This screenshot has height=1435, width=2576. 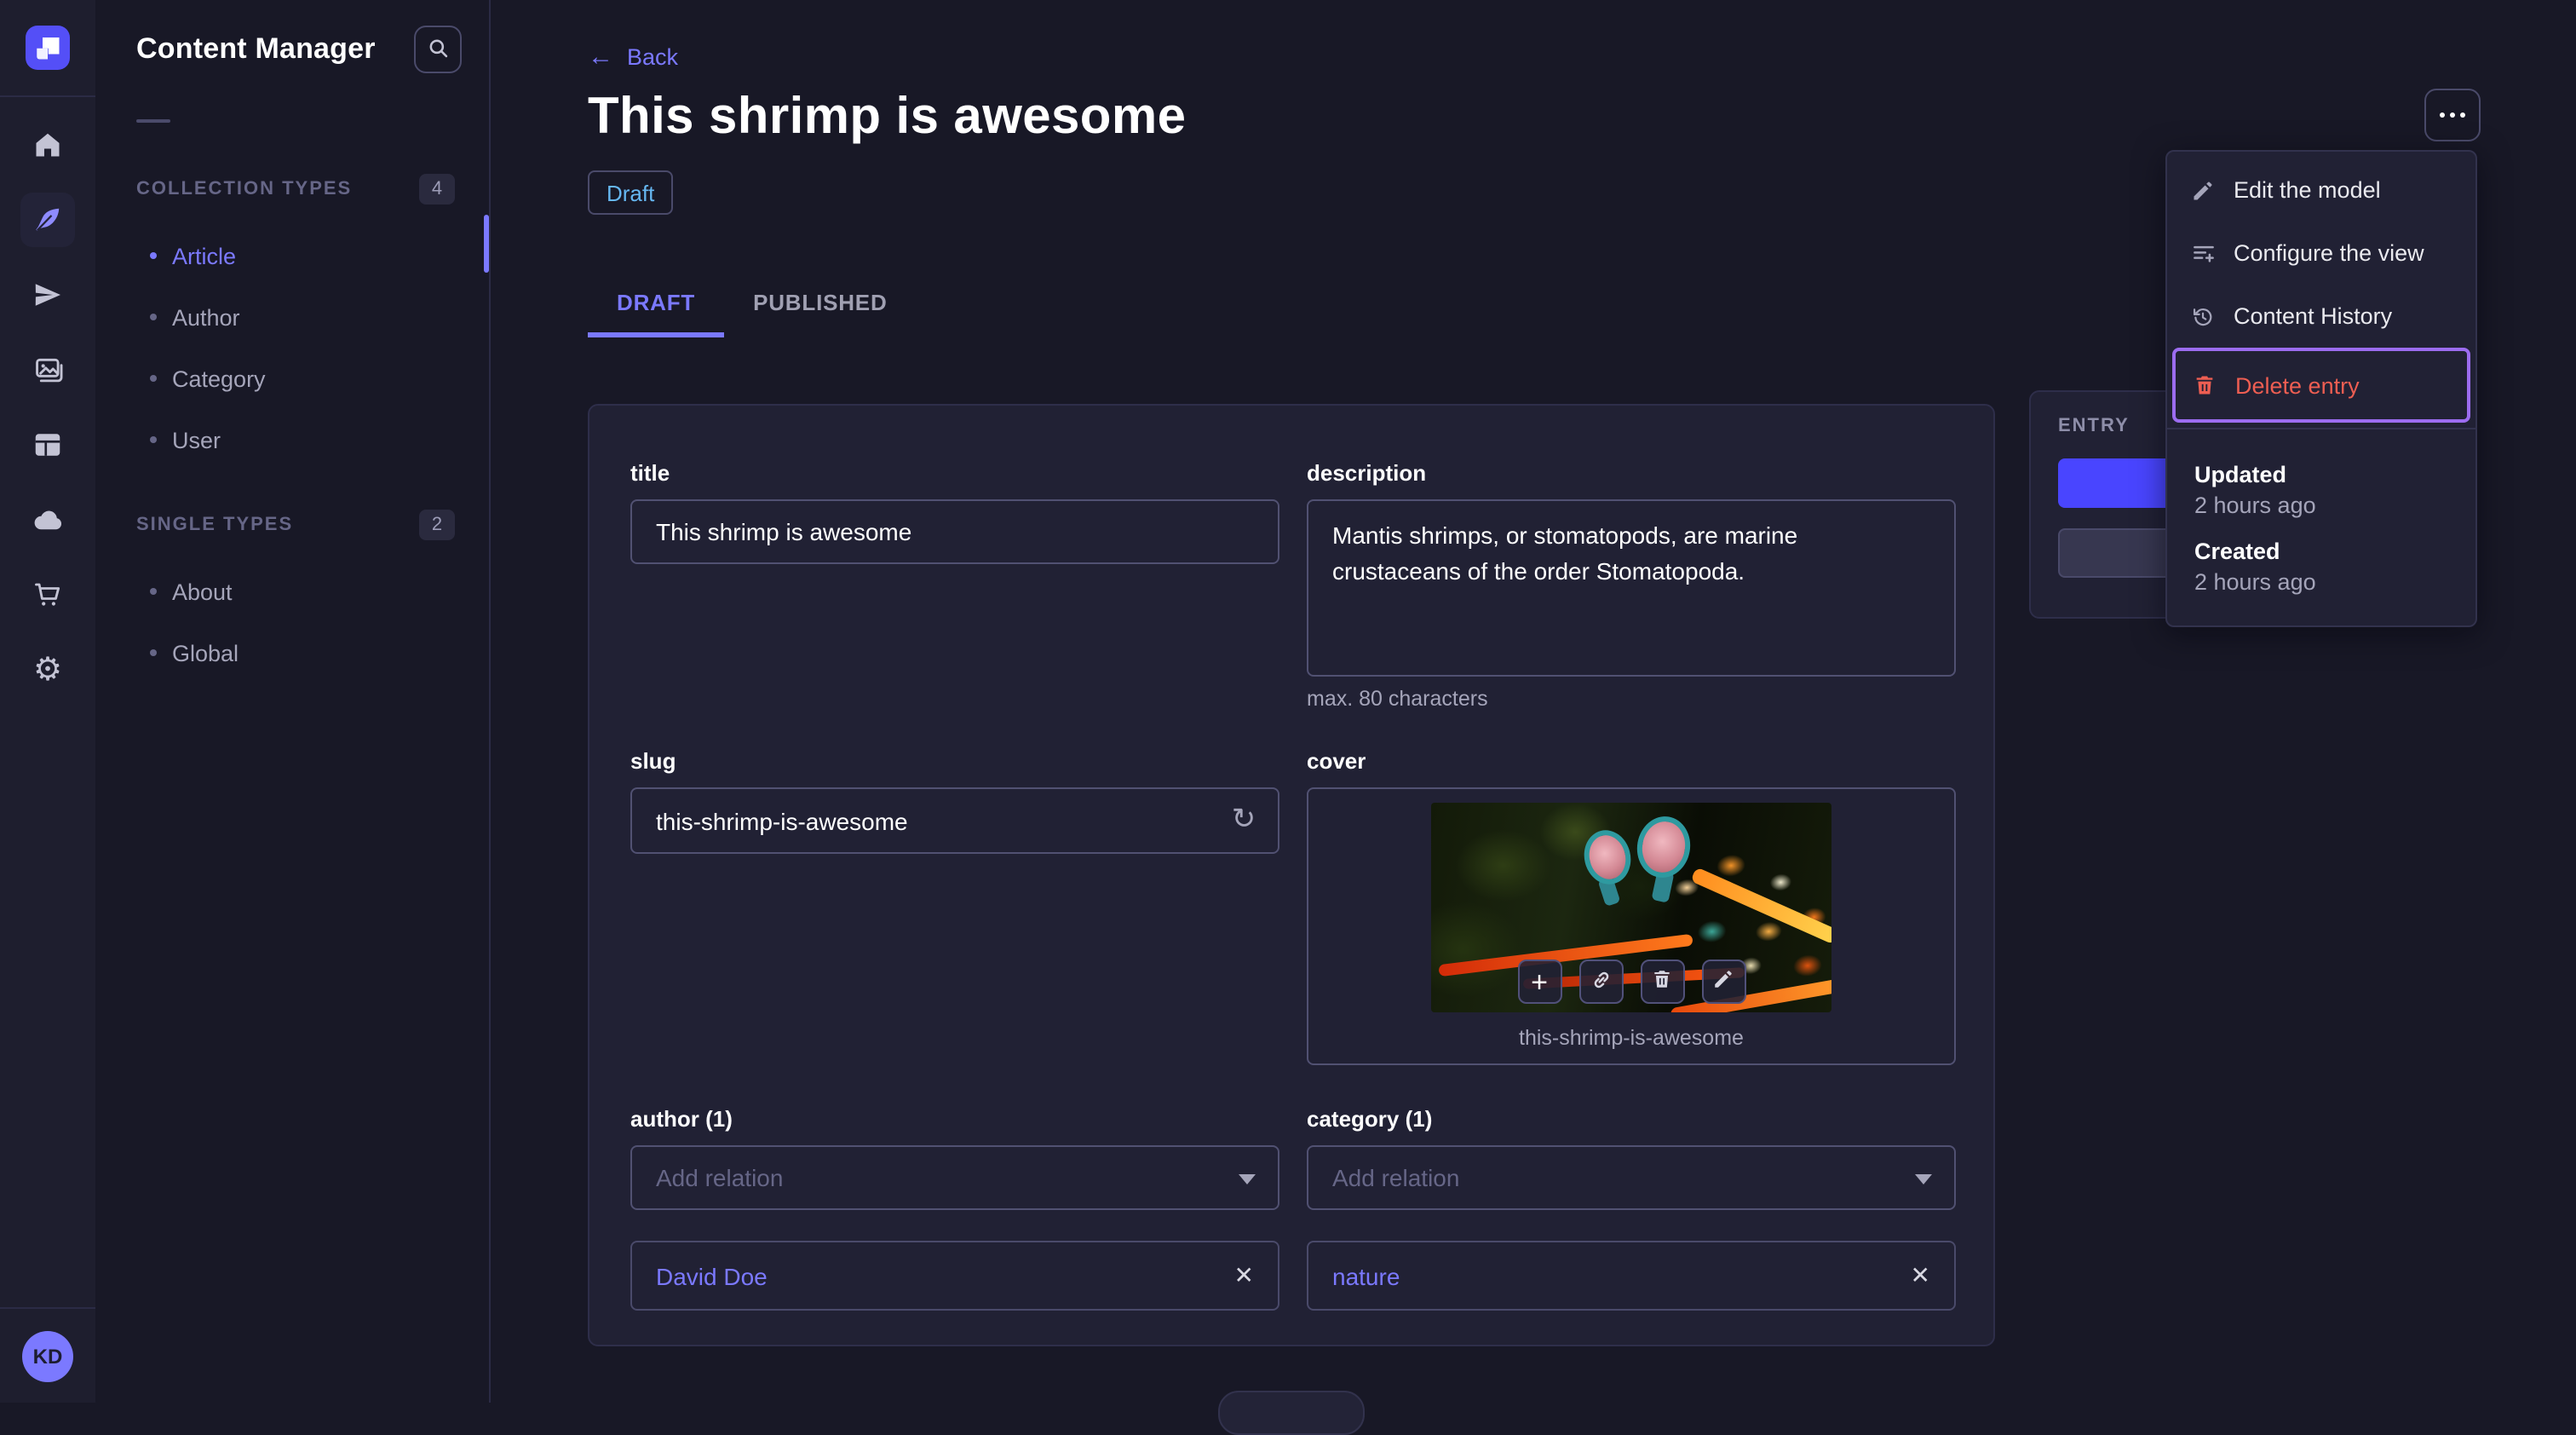 What do you see at coordinates (48, 444) in the screenshot?
I see `nav-content-type-builder-button` at bounding box center [48, 444].